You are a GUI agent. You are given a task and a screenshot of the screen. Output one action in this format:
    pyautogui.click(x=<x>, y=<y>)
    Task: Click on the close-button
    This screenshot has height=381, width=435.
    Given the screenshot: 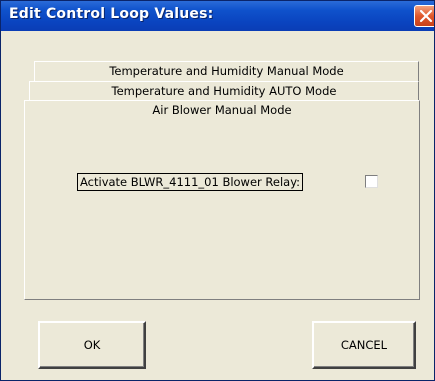 What is the action you would take?
    pyautogui.click(x=424, y=16)
    